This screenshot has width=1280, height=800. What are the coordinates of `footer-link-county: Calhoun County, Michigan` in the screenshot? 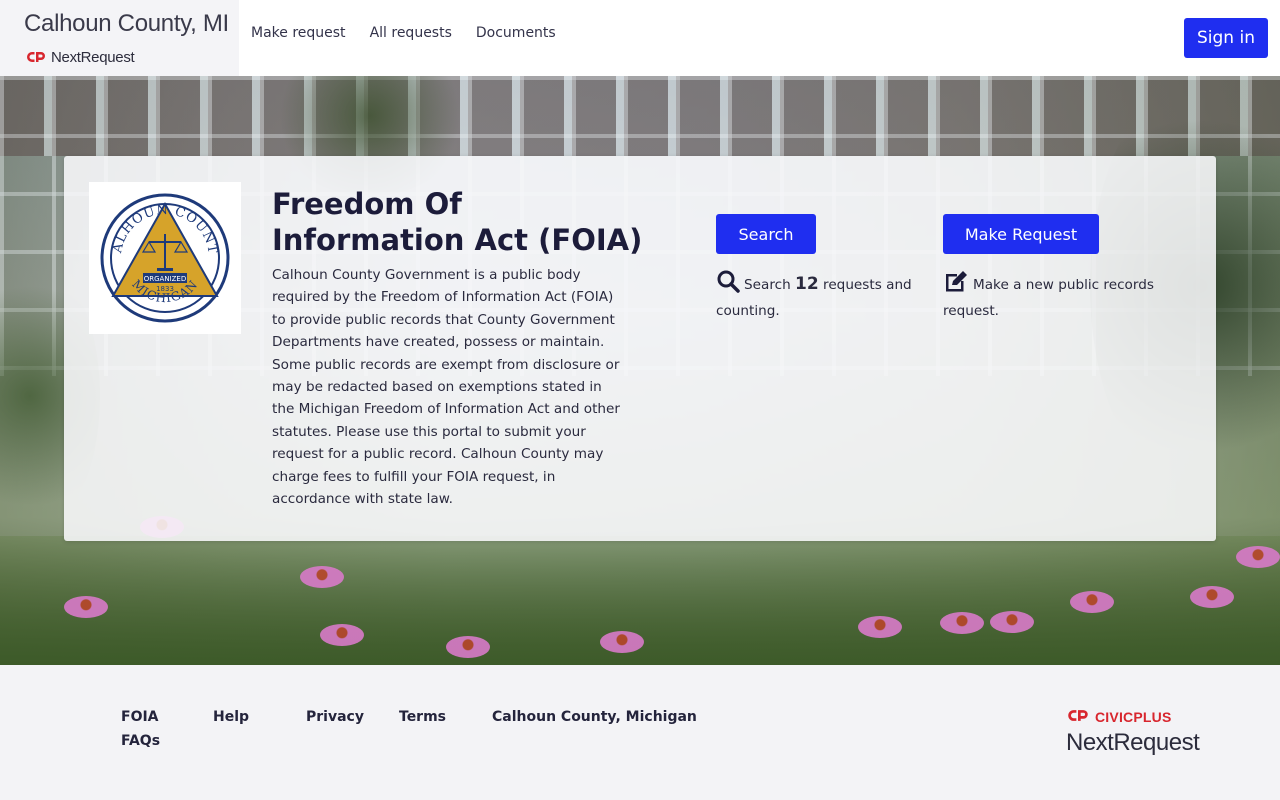 It's located at (594, 717).